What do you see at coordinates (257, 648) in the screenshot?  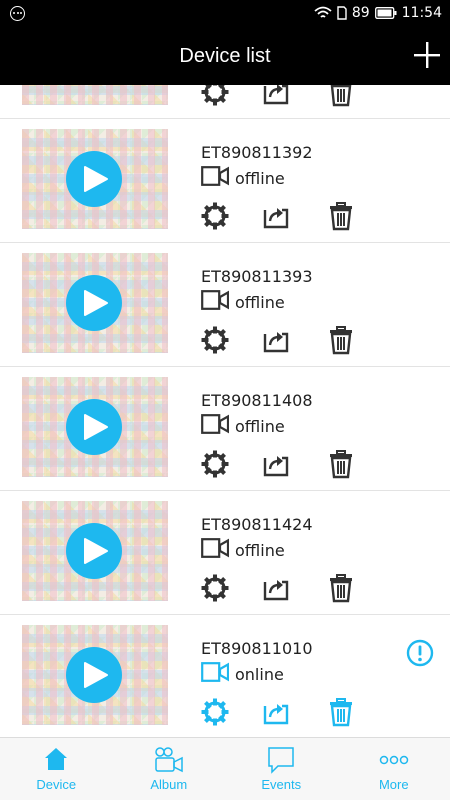 I see `device-name: ET890811010` at bounding box center [257, 648].